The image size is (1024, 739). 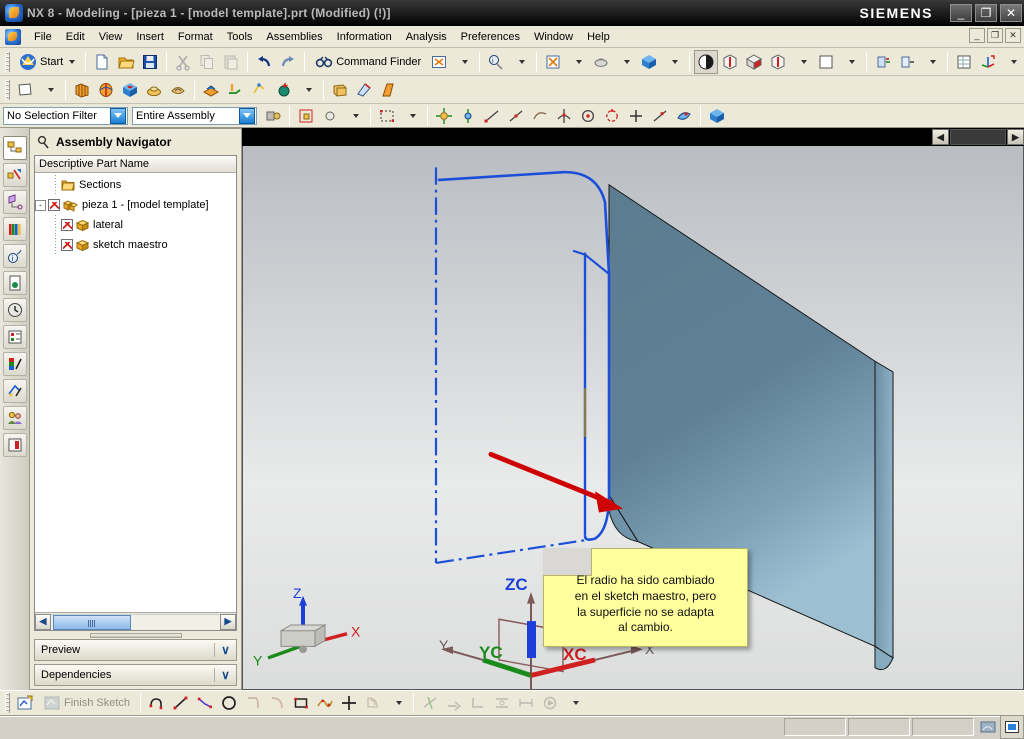 I want to click on snap-quadrant-button, so click(x=612, y=116).